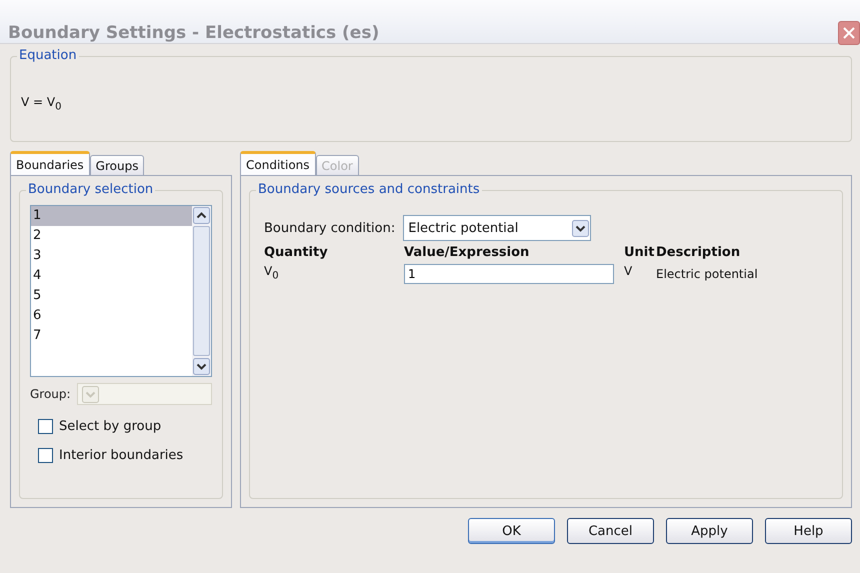 Image resolution: width=860 pixels, height=573 pixels. What do you see at coordinates (48, 55) in the screenshot?
I see `group-title: Equation` at bounding box center [48, 55].